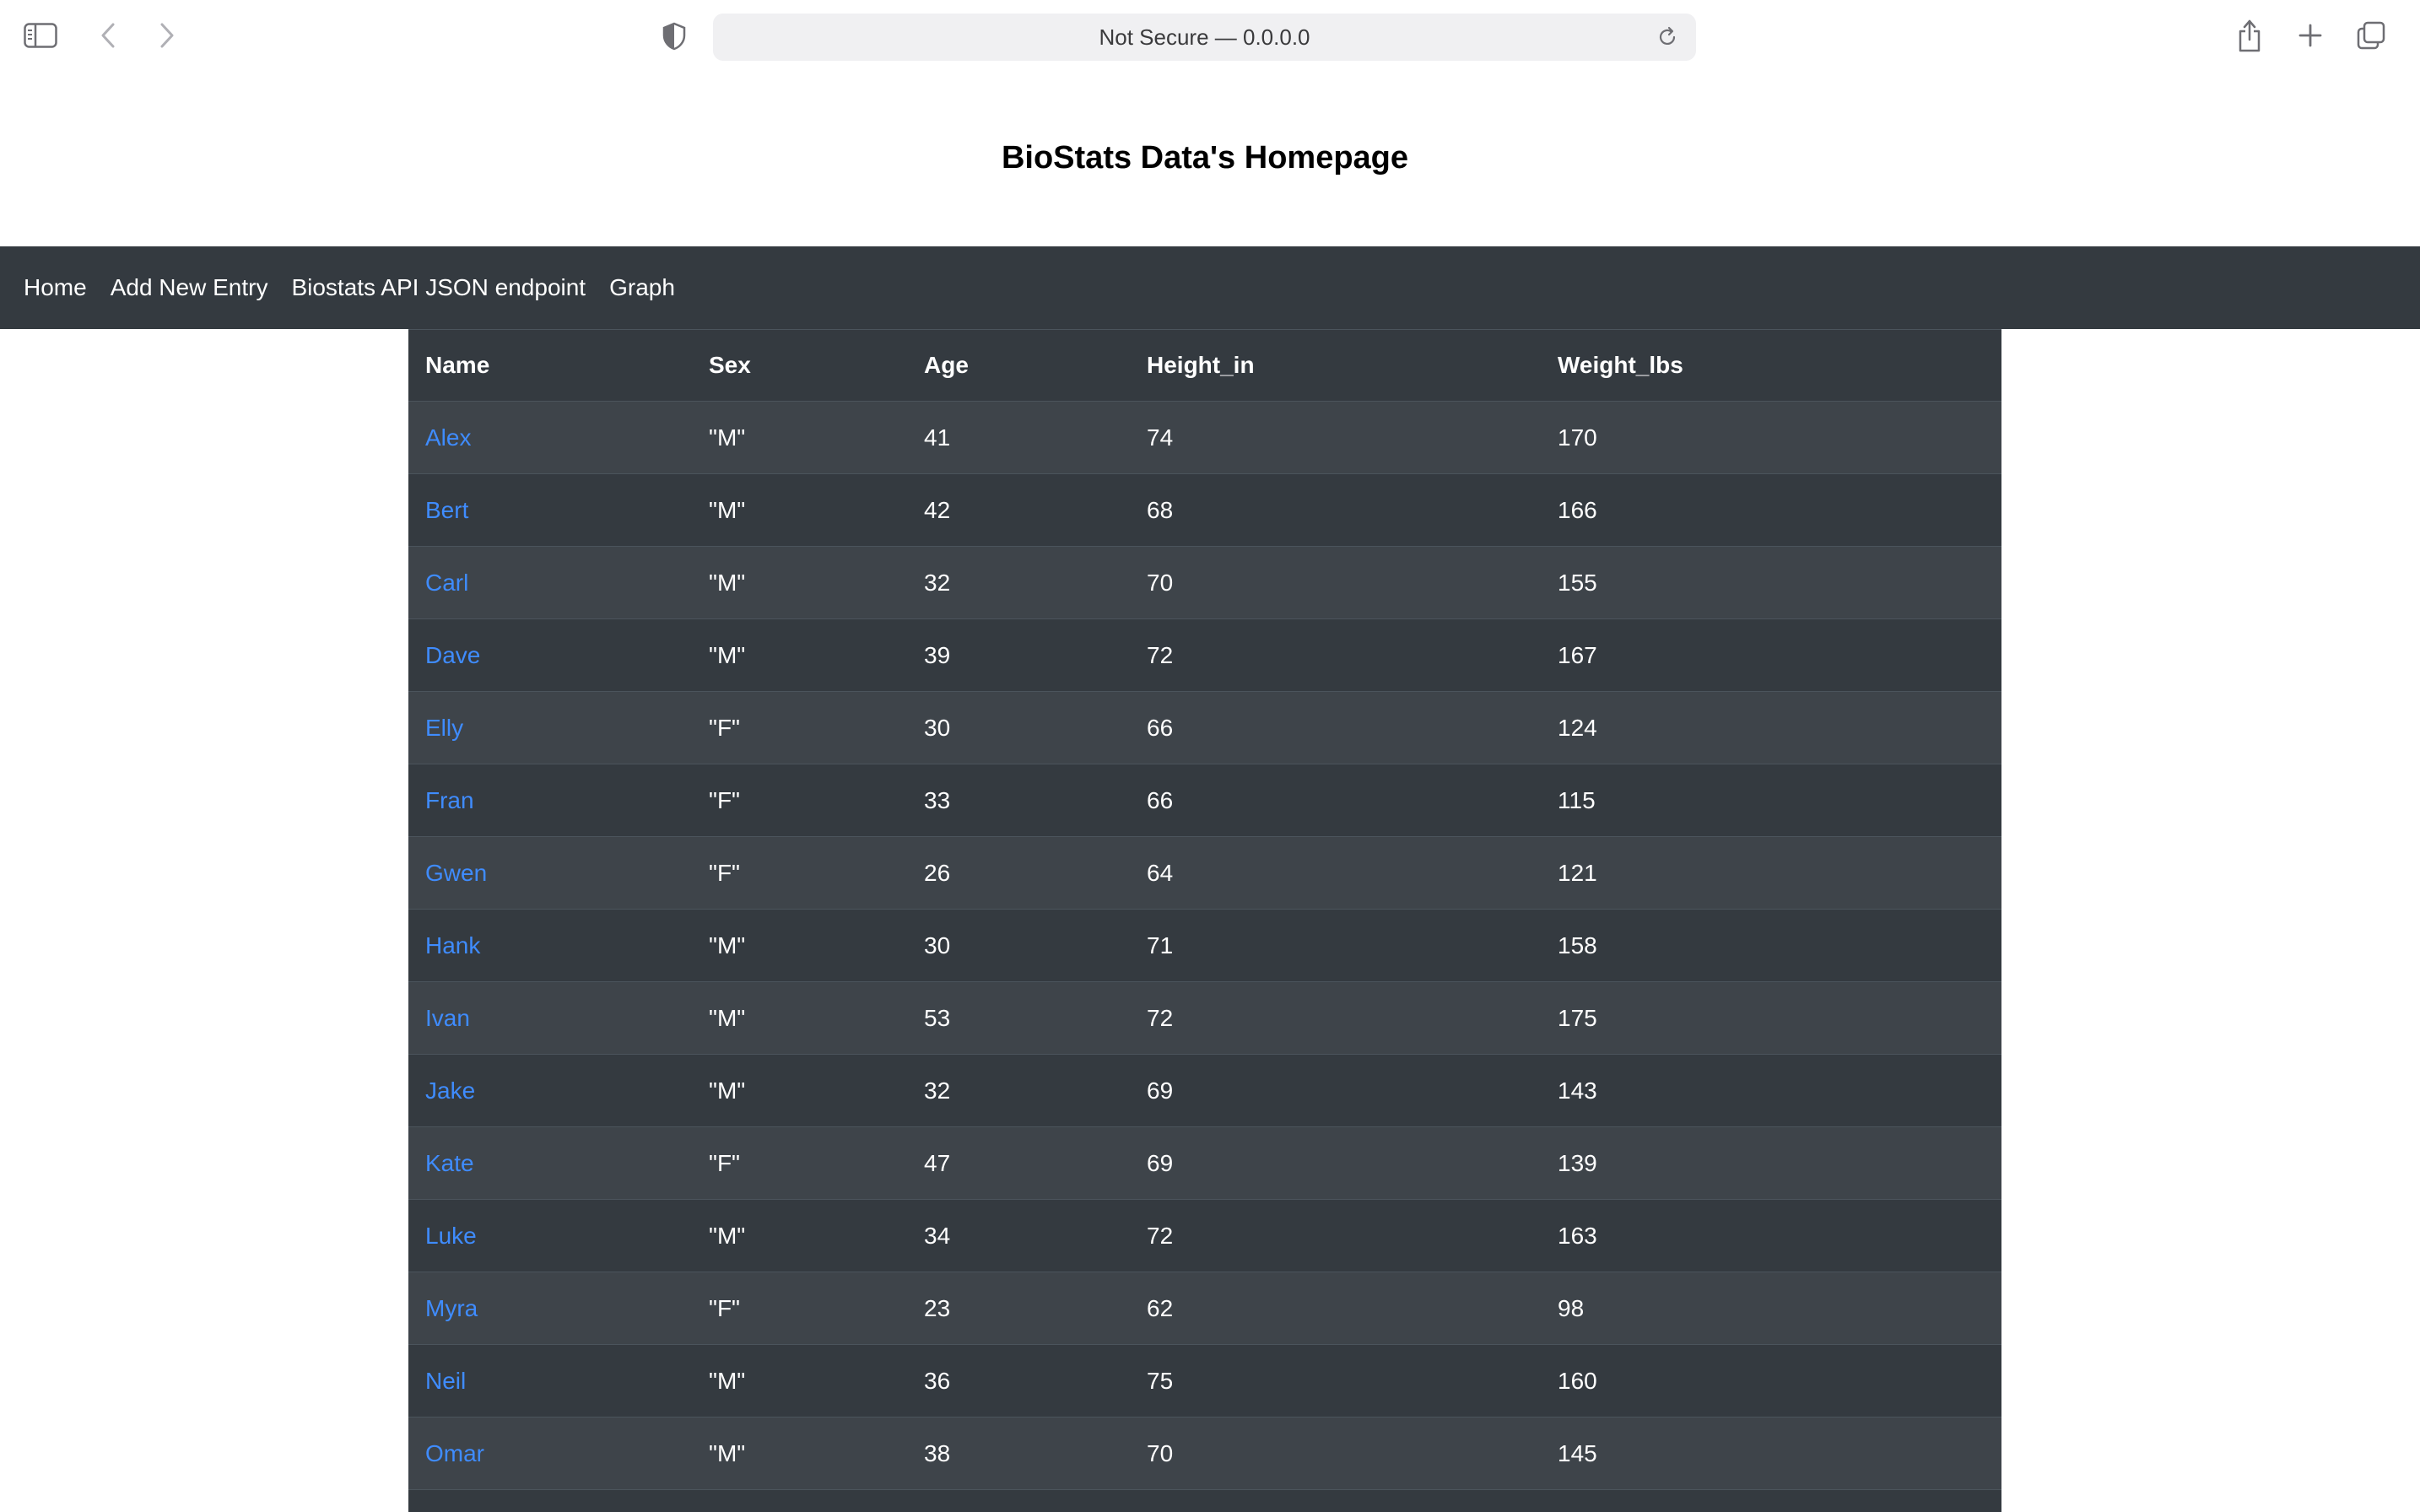 The image size is (2420, 1512). Describe the element at coordinates (2249, 35) in the screenshot. I see `share-icon` at that location.